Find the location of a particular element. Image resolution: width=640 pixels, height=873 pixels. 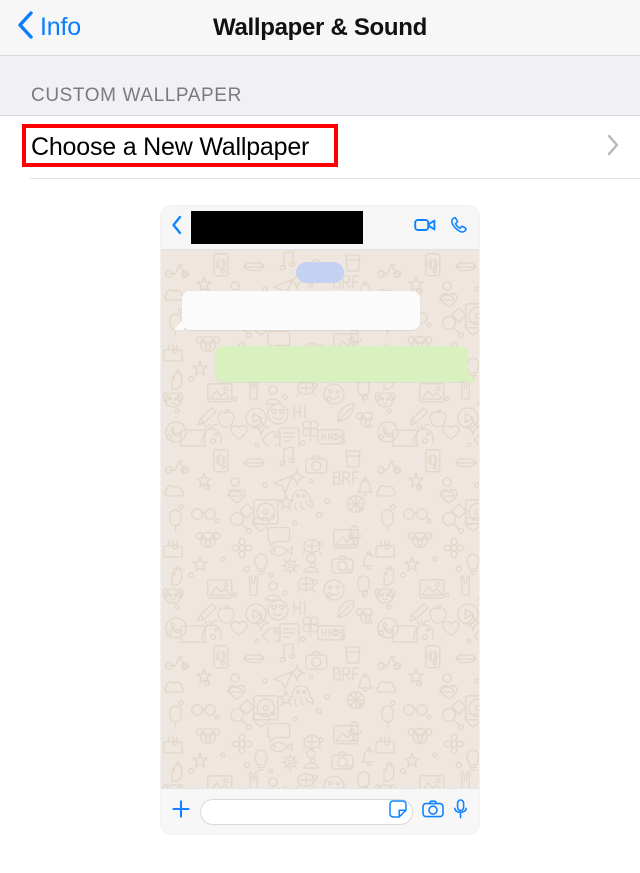

sticker-icon is located at coordinates (398, 811).